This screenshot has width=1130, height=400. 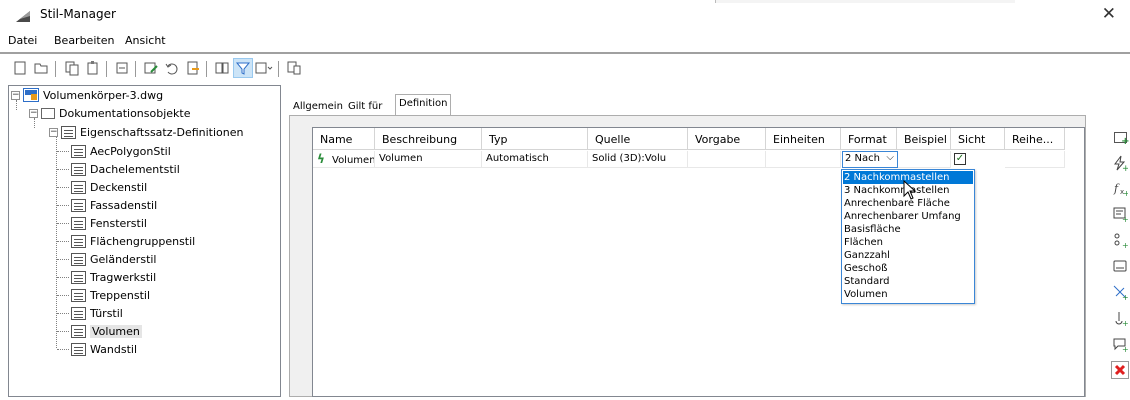 I want to click on sicht-checkbox: ✓, so click(x=960, y=159).